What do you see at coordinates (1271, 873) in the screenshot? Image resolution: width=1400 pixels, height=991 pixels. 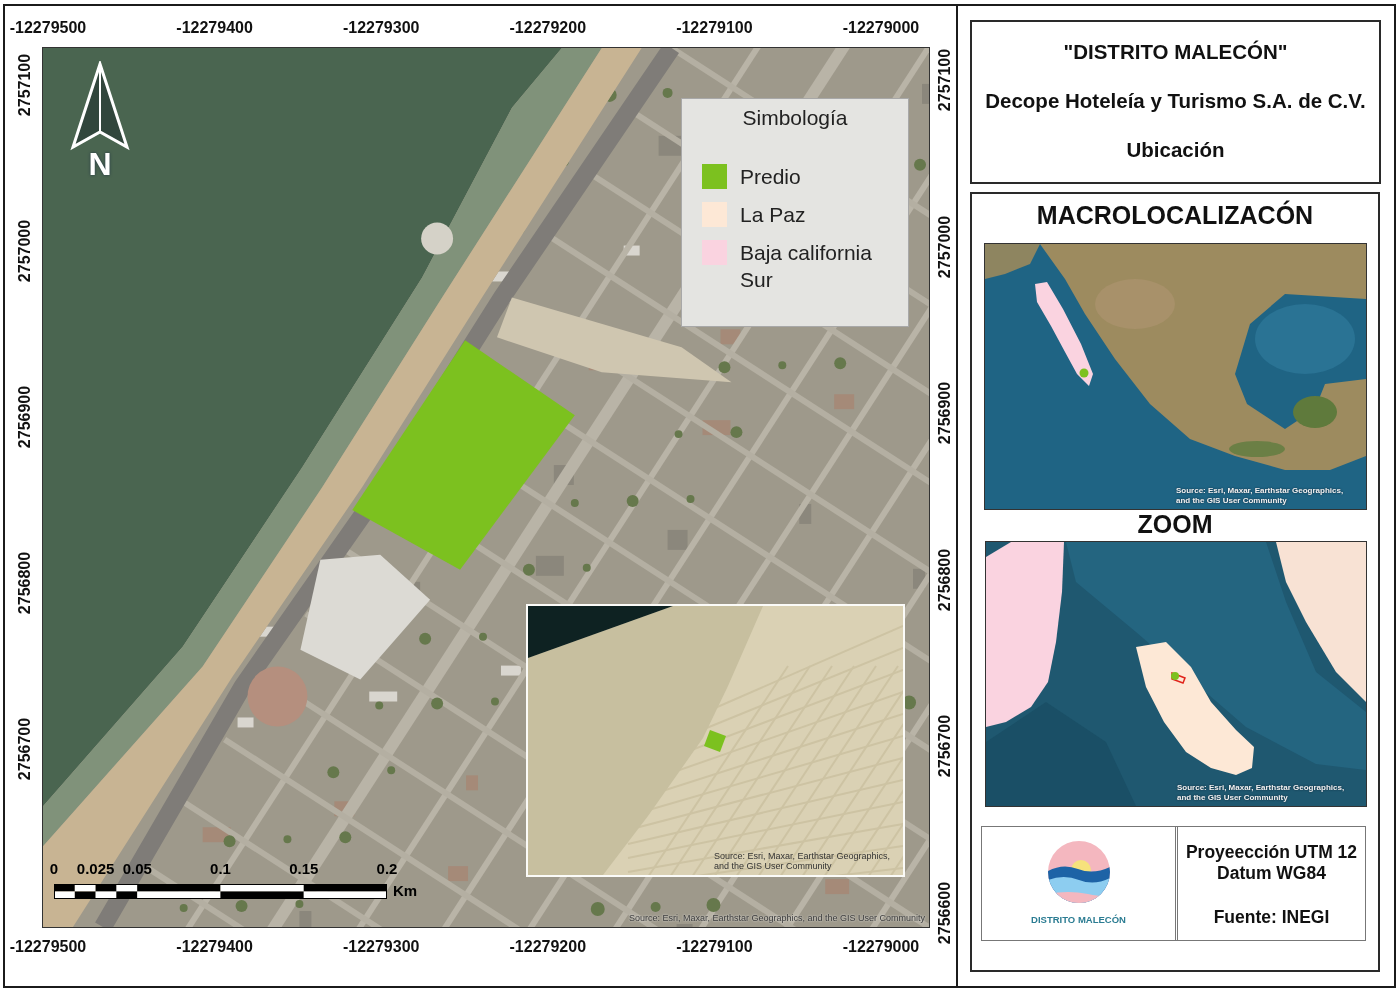 I see `datum-text: Datum WG84` at bounding box center [1271, 873].